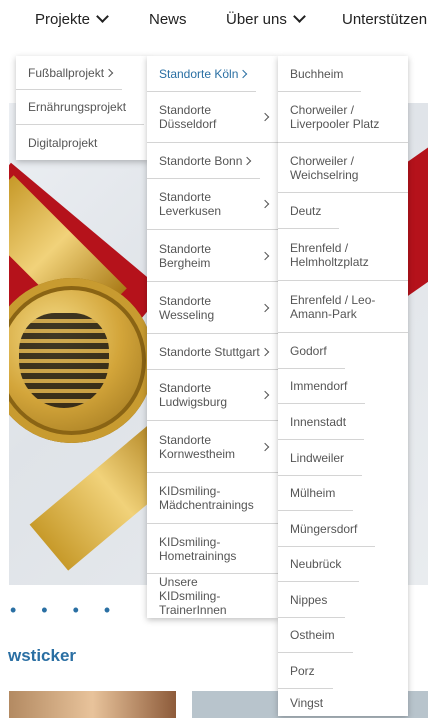 Image resolution: width=428 pixels, height=718 pixels. I want to click on nav-item-unterstuetzen: Unterstützen, so click(384, 19).